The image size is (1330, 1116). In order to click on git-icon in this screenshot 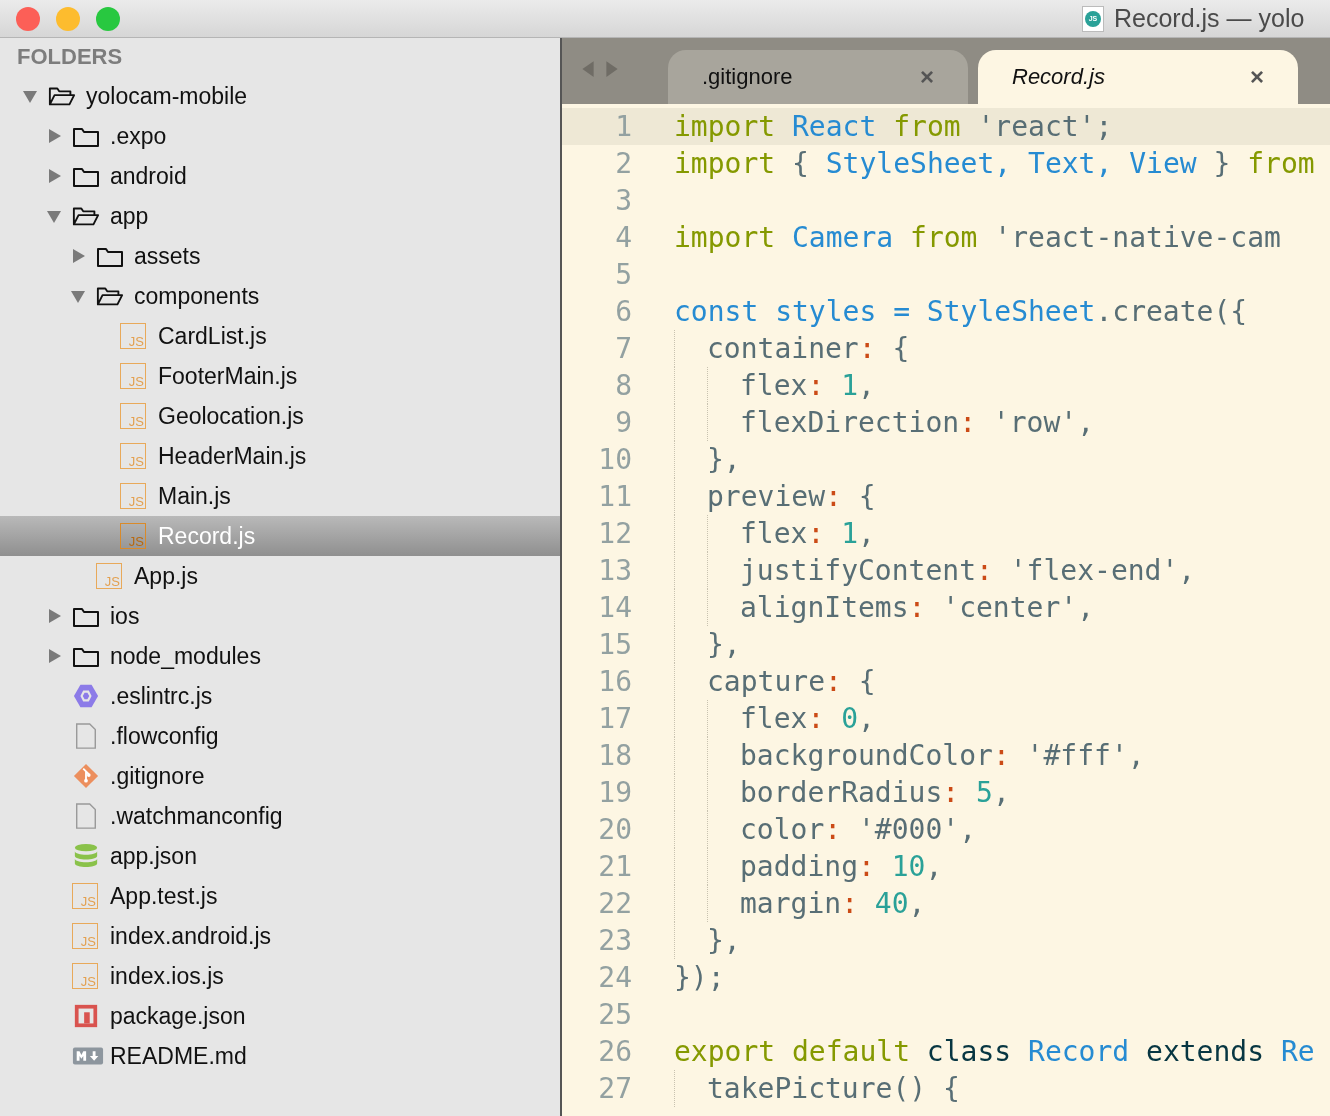, I will do `click(86, 776)`.